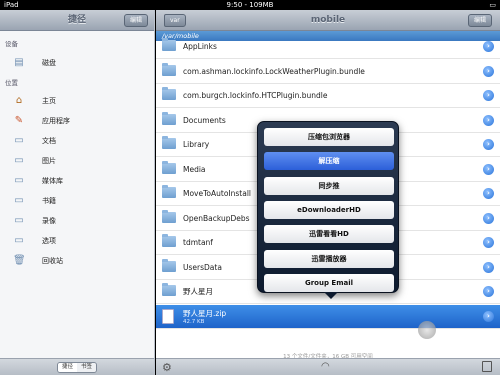 The height and width of the screenshot is (375, 500). Describe the element at coordinates (329, 258) in the screenshot. I see `popover-option: 迅雷播放器` at that location.